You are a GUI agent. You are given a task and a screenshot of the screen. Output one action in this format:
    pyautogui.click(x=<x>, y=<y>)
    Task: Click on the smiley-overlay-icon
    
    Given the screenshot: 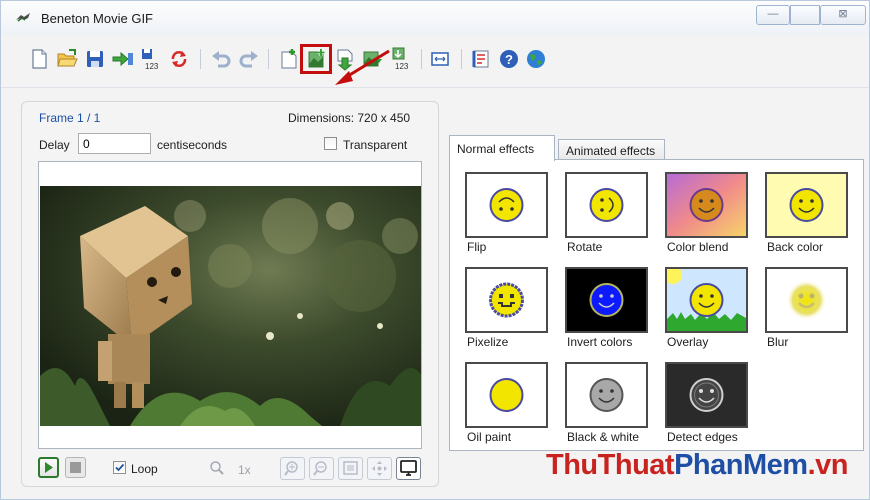 What is the action you would take?
    pyautogui.click(x=706, y=300)
    